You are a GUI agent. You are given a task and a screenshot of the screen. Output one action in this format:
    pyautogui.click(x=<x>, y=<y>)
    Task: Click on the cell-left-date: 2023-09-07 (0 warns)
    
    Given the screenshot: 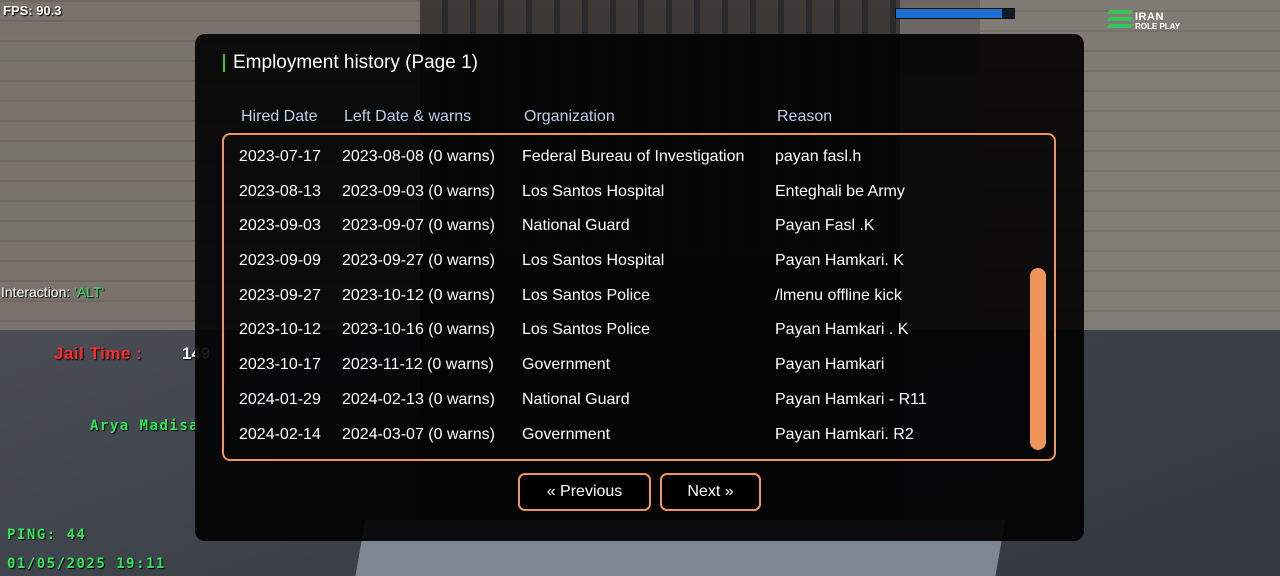 What is the action you would take?
    pyautogui.click(x=418, y=226)
    